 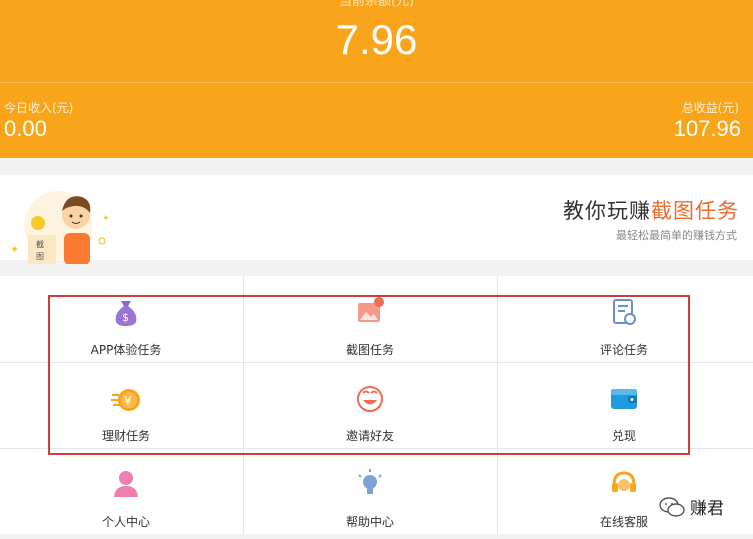 What do you see at coordinates (370, 481) in the screenshot?
I see `lightbulb-icon` at bounding box center [370, 481].